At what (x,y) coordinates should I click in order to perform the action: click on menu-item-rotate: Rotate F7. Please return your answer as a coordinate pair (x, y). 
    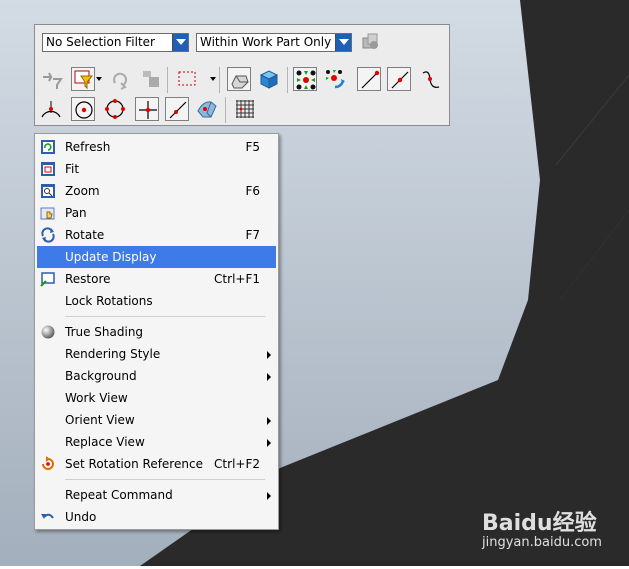
    Looking at the image, I should click on (156, 235).